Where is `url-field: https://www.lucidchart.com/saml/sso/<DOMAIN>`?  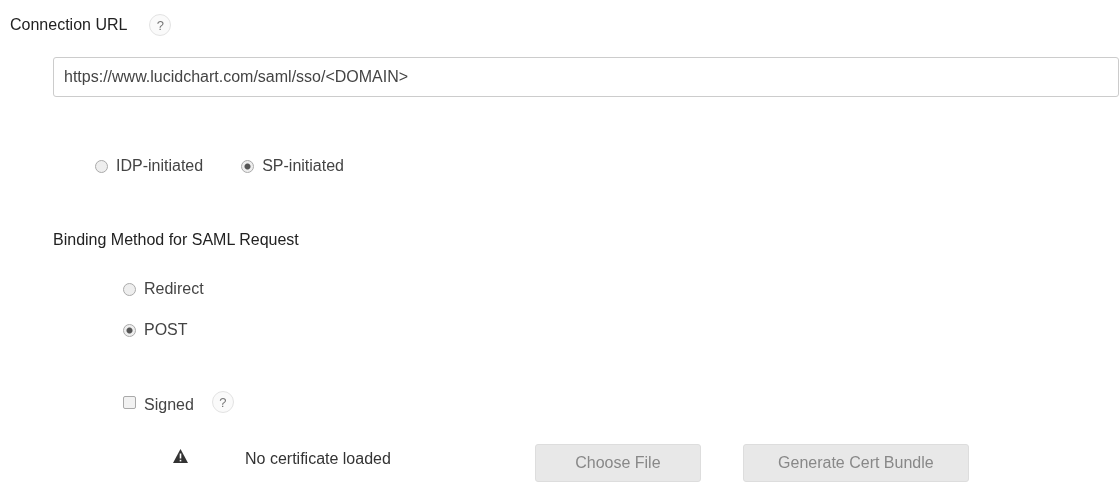 url-field: https://www.lucidchart.com/saml/sso/<DOMAIN> is located at coordinates (586, 77).